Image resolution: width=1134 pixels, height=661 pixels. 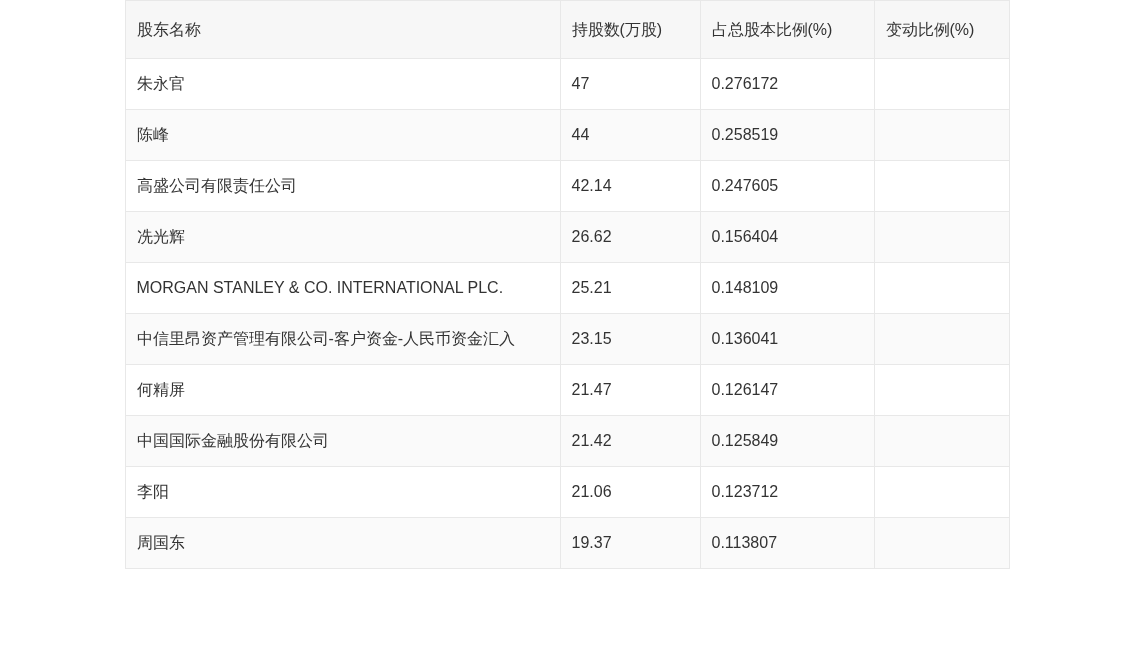 I want to click on table-cell: 26.62, so click(x=630, y=237).